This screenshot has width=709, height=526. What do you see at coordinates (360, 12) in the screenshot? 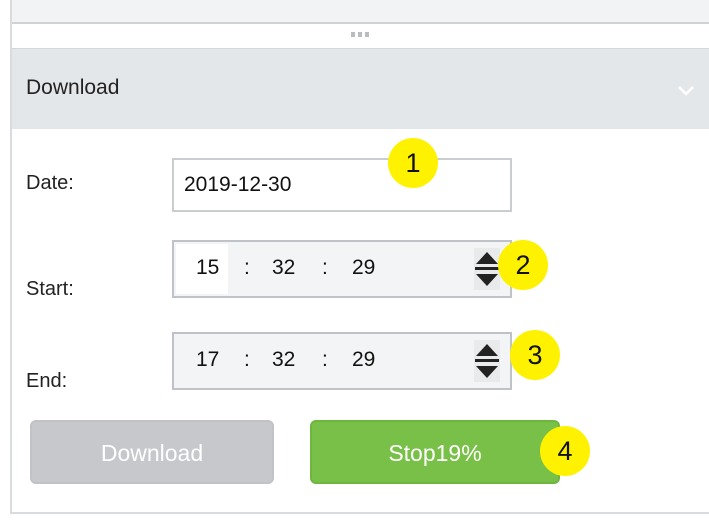
I see `top-strip` at bounding box center [360, 12].